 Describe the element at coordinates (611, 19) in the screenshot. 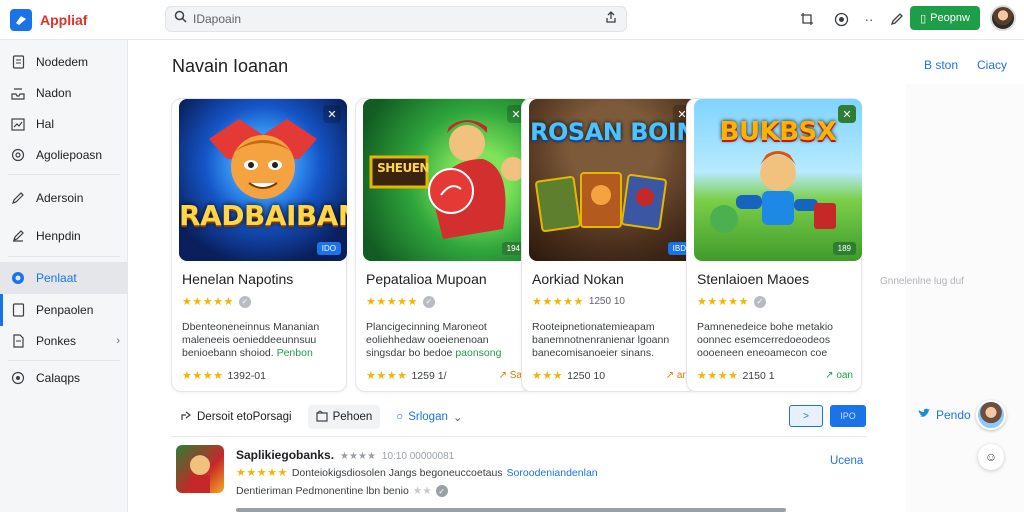

I see `share-icon` at that location.